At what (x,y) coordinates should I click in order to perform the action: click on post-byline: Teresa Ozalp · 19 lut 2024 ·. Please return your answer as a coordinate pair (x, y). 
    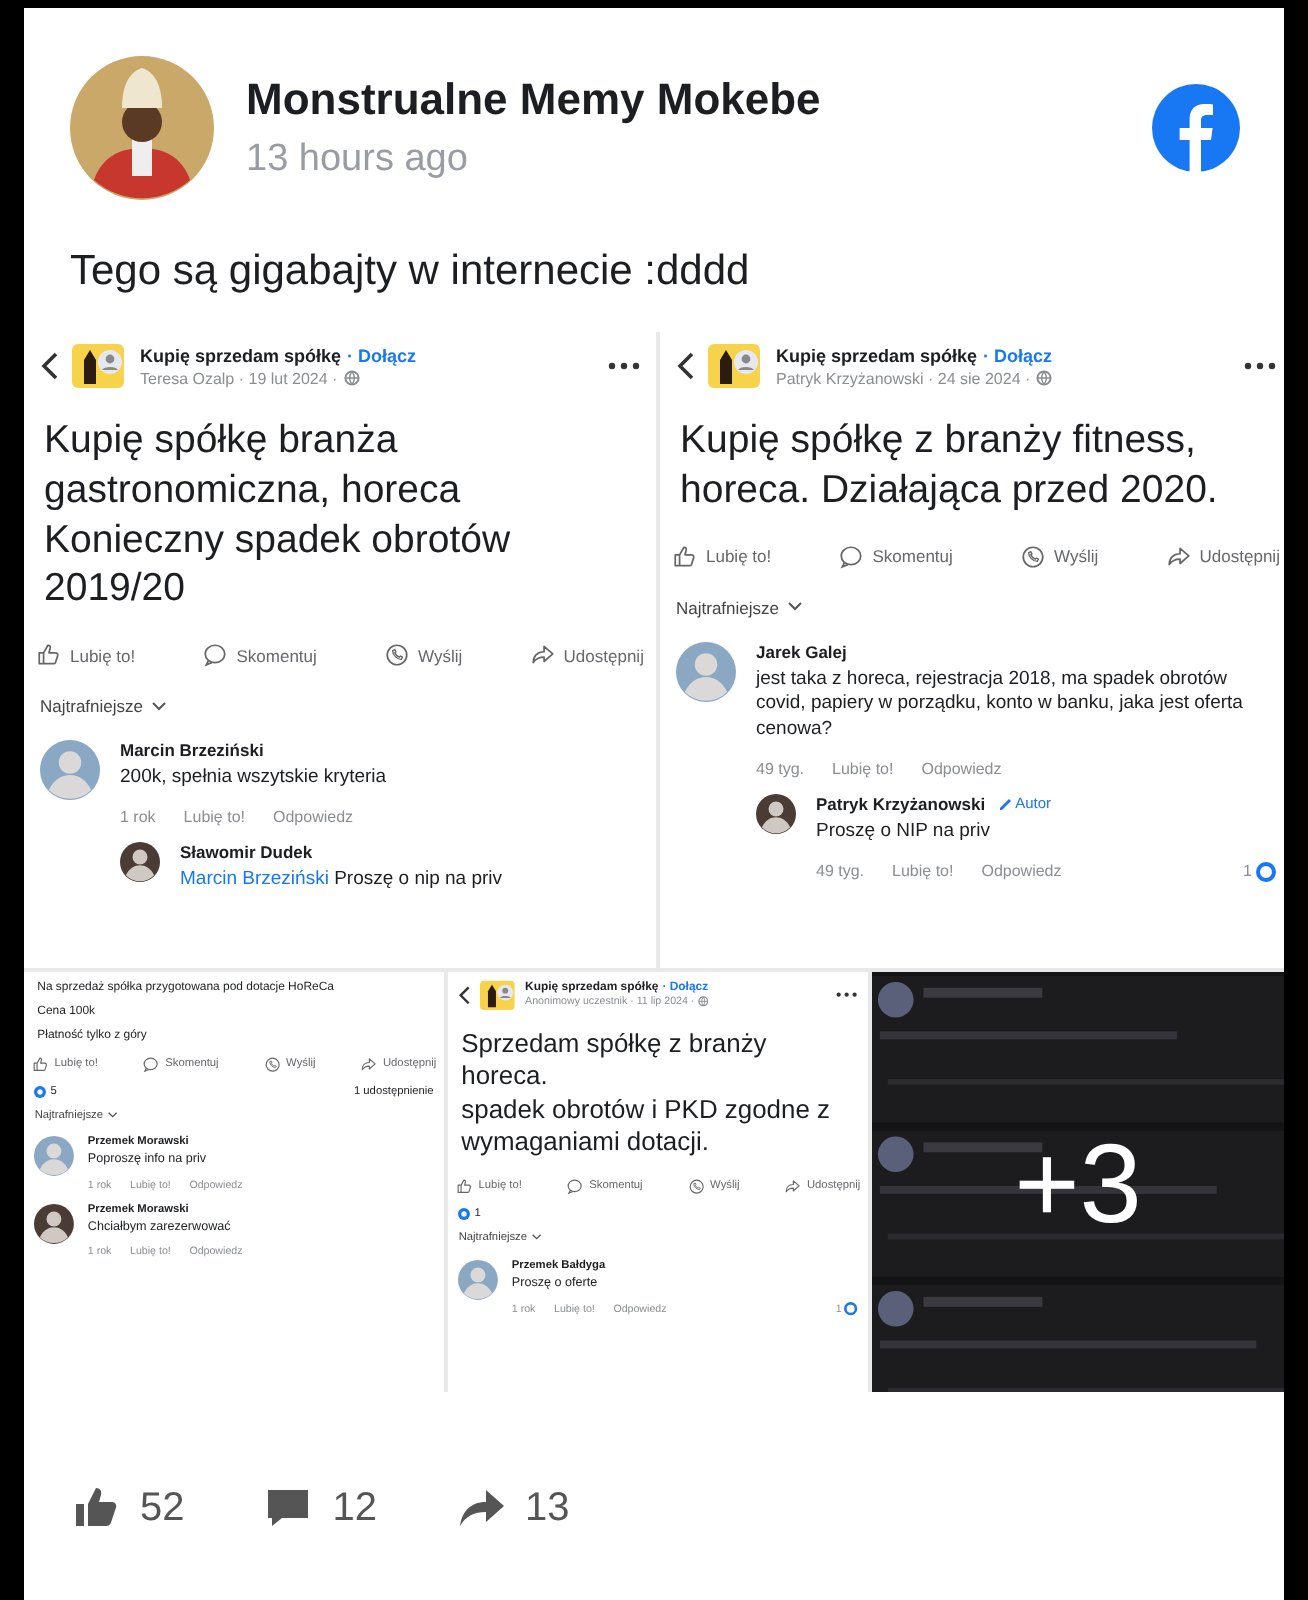
    Looking at the image, I should click on (239, 378).